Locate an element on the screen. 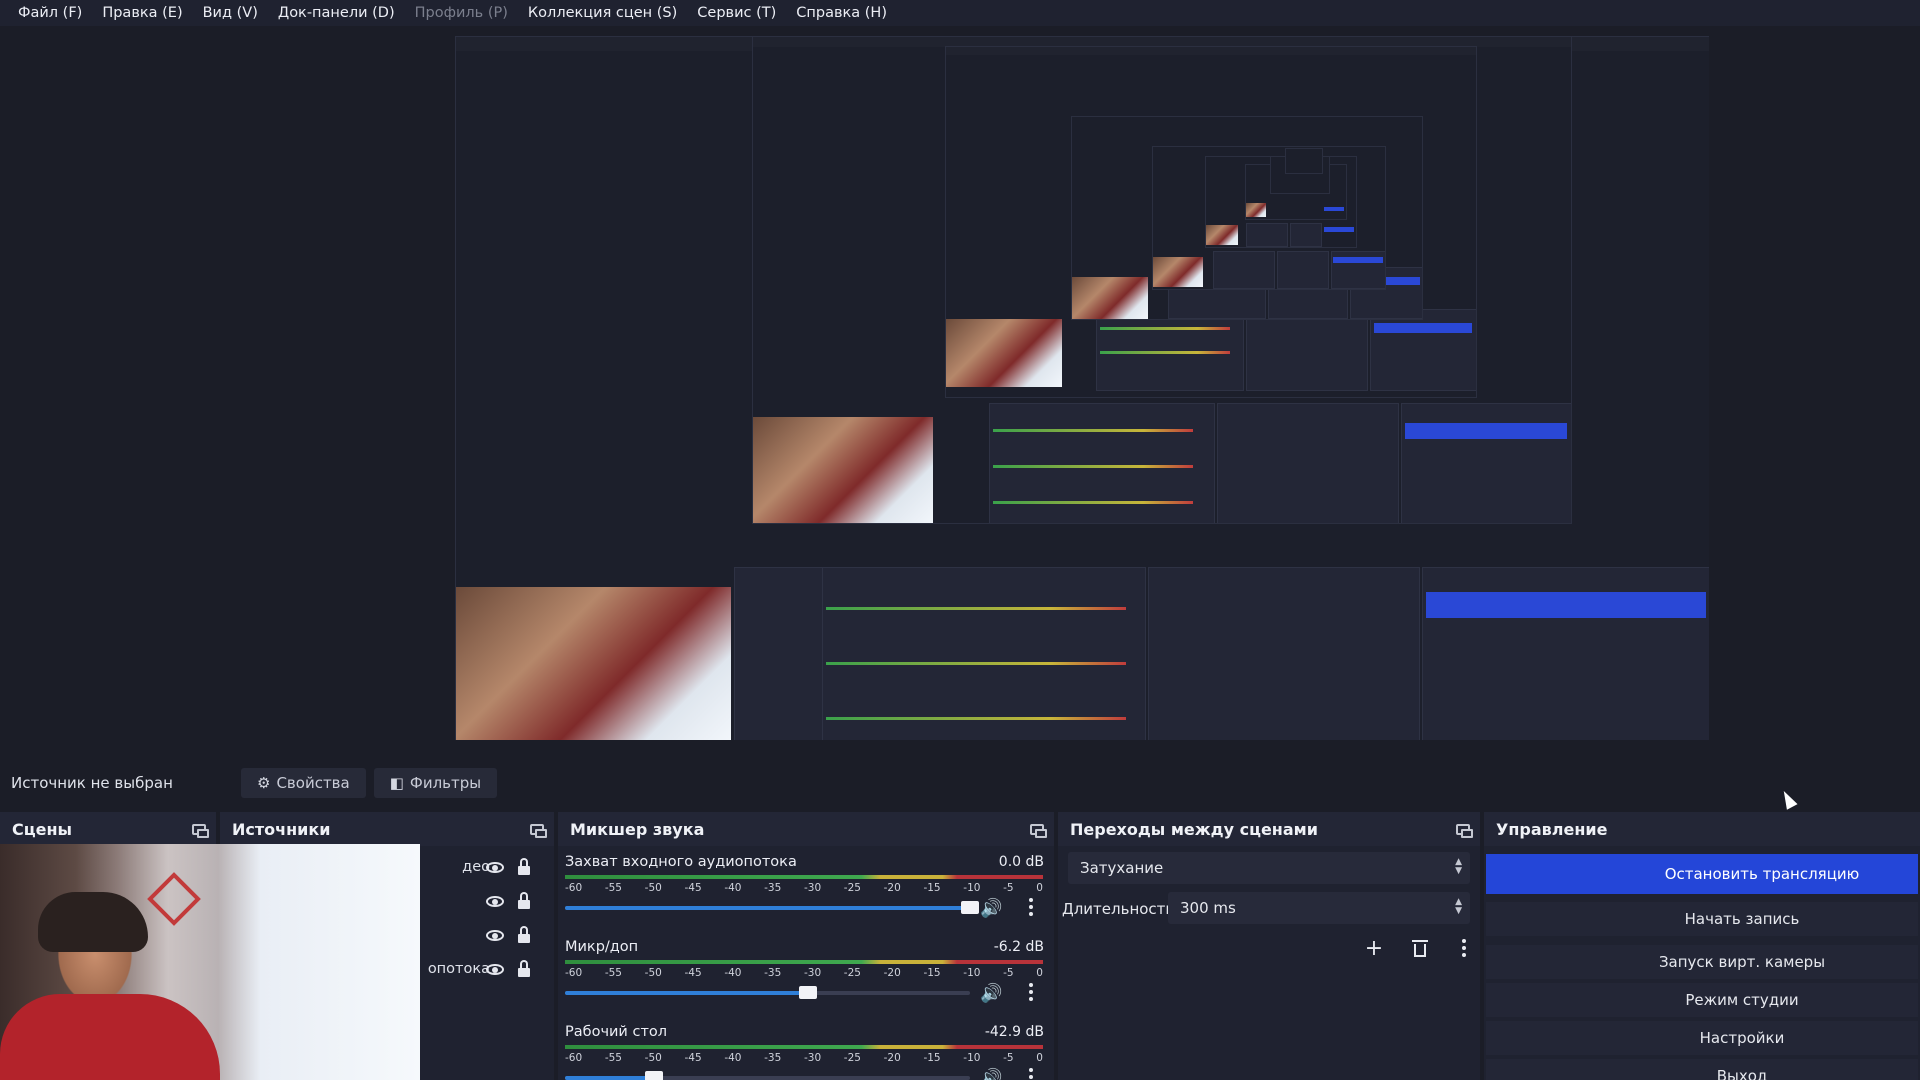 This screenshot has height=1080, width=1920. properties-label: Свойства is located at coordinates (313, 783).